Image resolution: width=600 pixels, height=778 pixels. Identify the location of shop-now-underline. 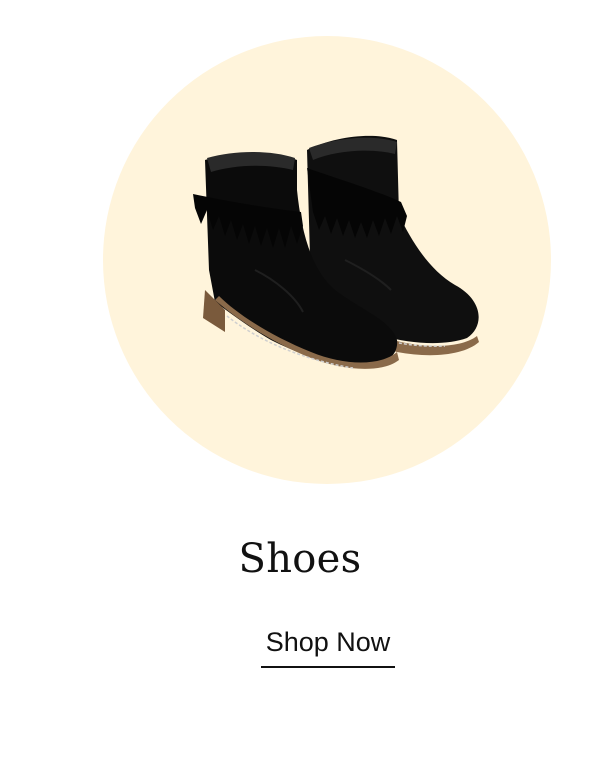
(328, 667).